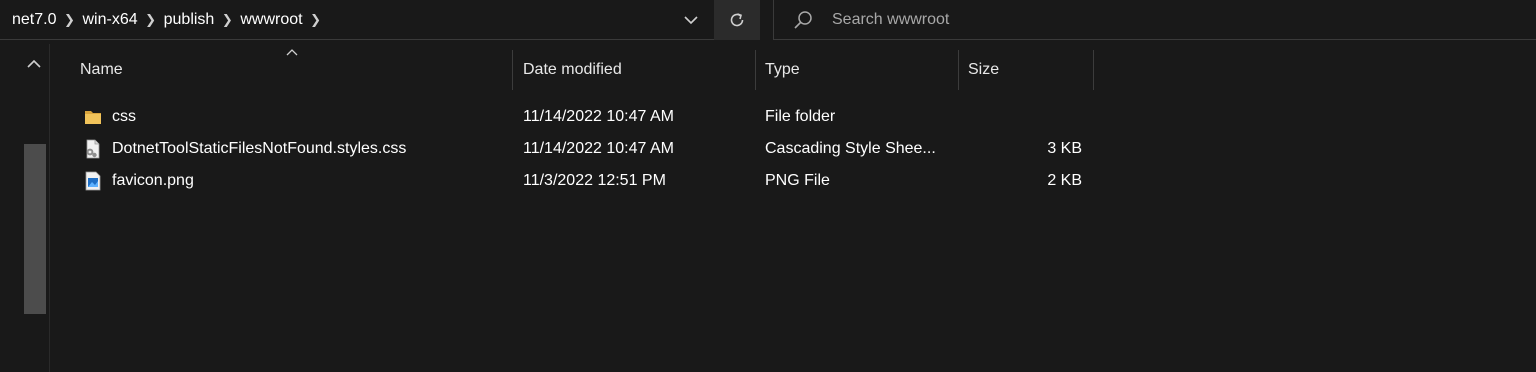 The image size is (1536, 372). Describe the element at coordinates (93, 117) in the screenshot. I see `folder-icon` at that location.